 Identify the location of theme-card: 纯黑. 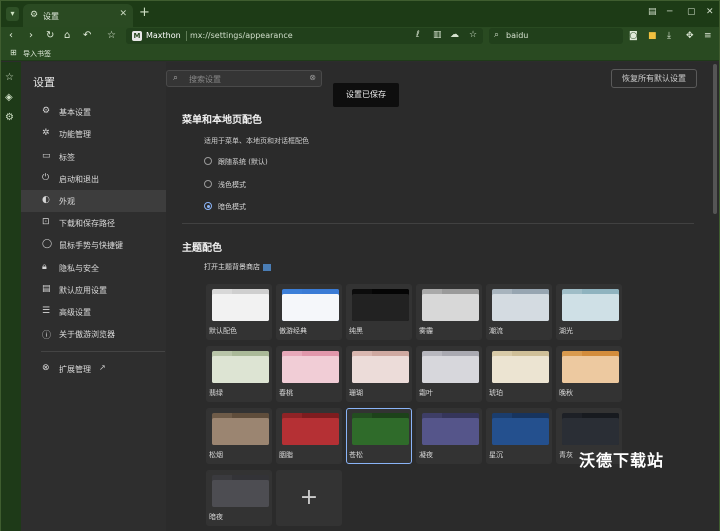
(379, 312).